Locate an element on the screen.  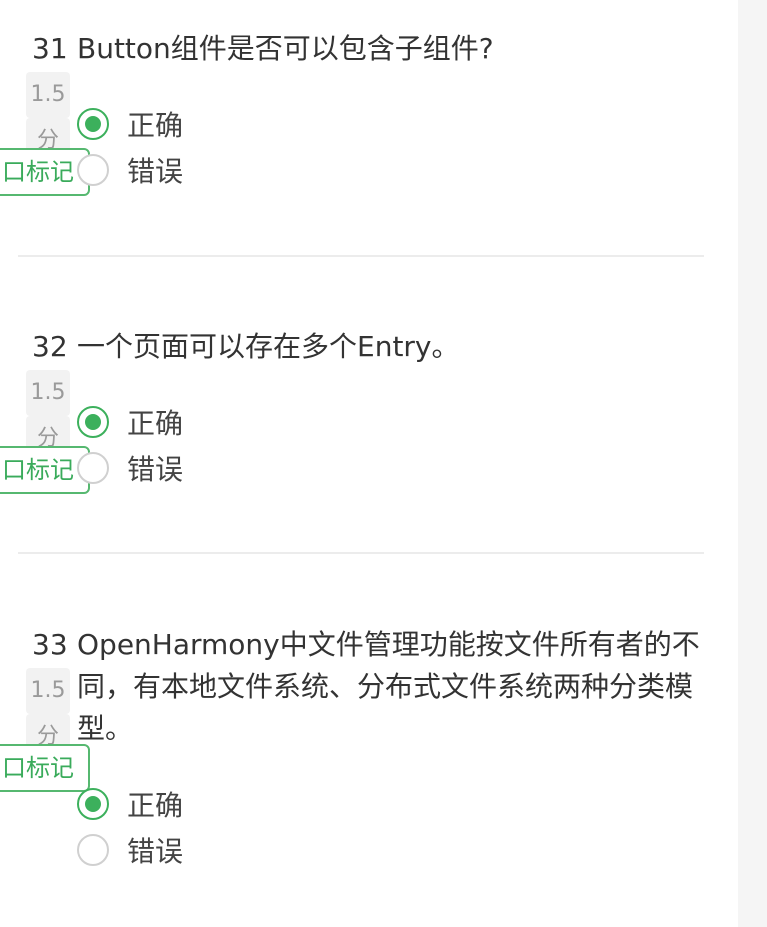
question-text: Button组件是否可以包含子组件? is located at coordinates (285, 48).